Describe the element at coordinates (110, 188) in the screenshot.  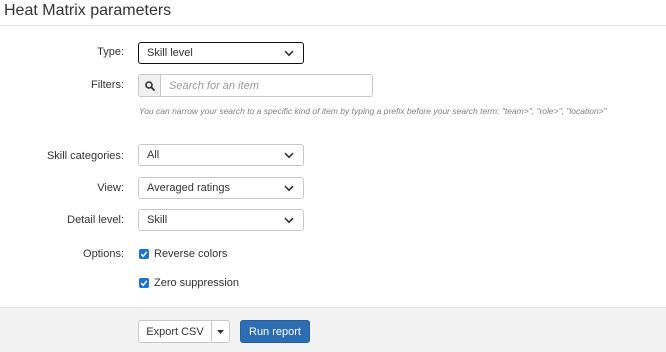
I see `view-label: View:` at that location.